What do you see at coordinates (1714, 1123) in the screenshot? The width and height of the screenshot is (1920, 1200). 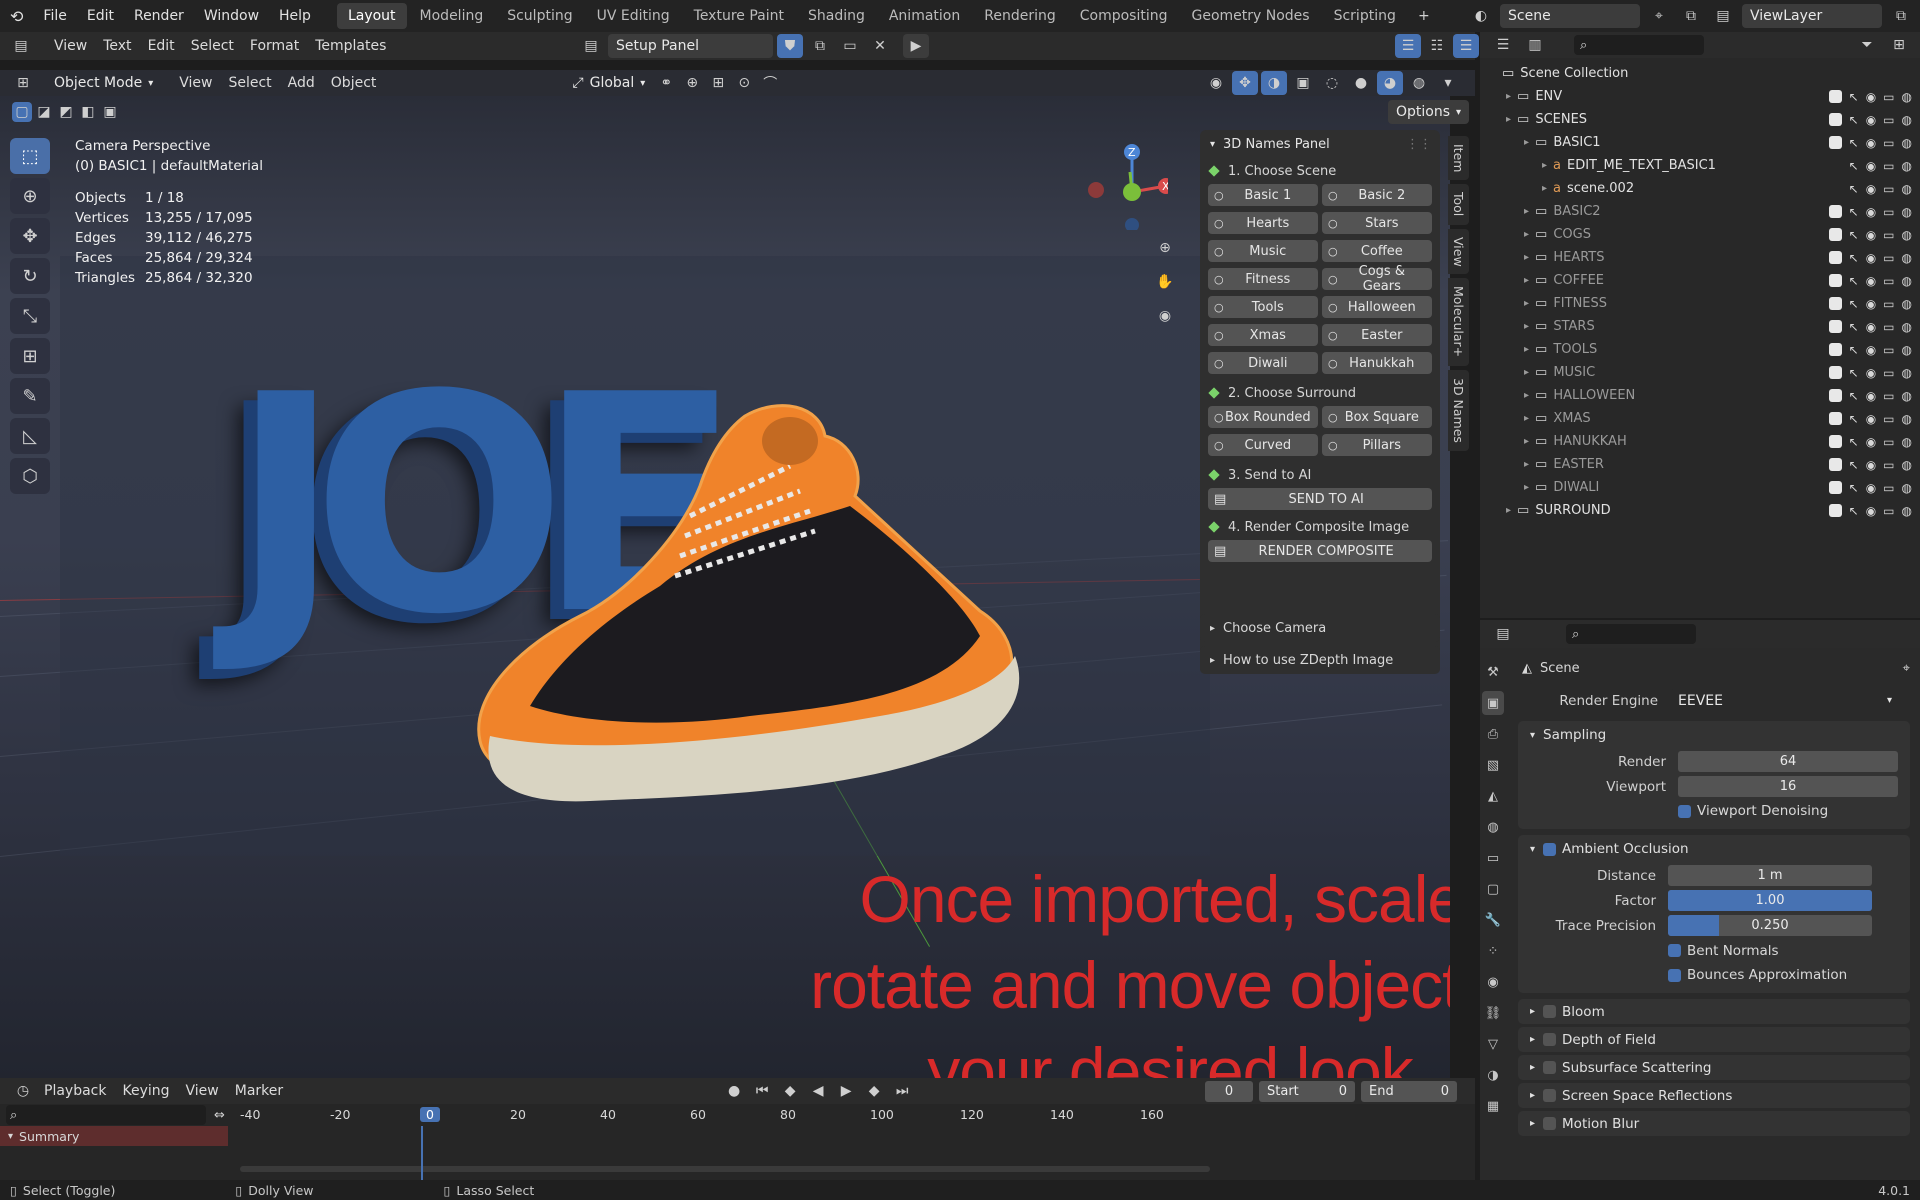 I see `panel-header: ▸ Motion Blur` at bounding box center [1714, 1123].